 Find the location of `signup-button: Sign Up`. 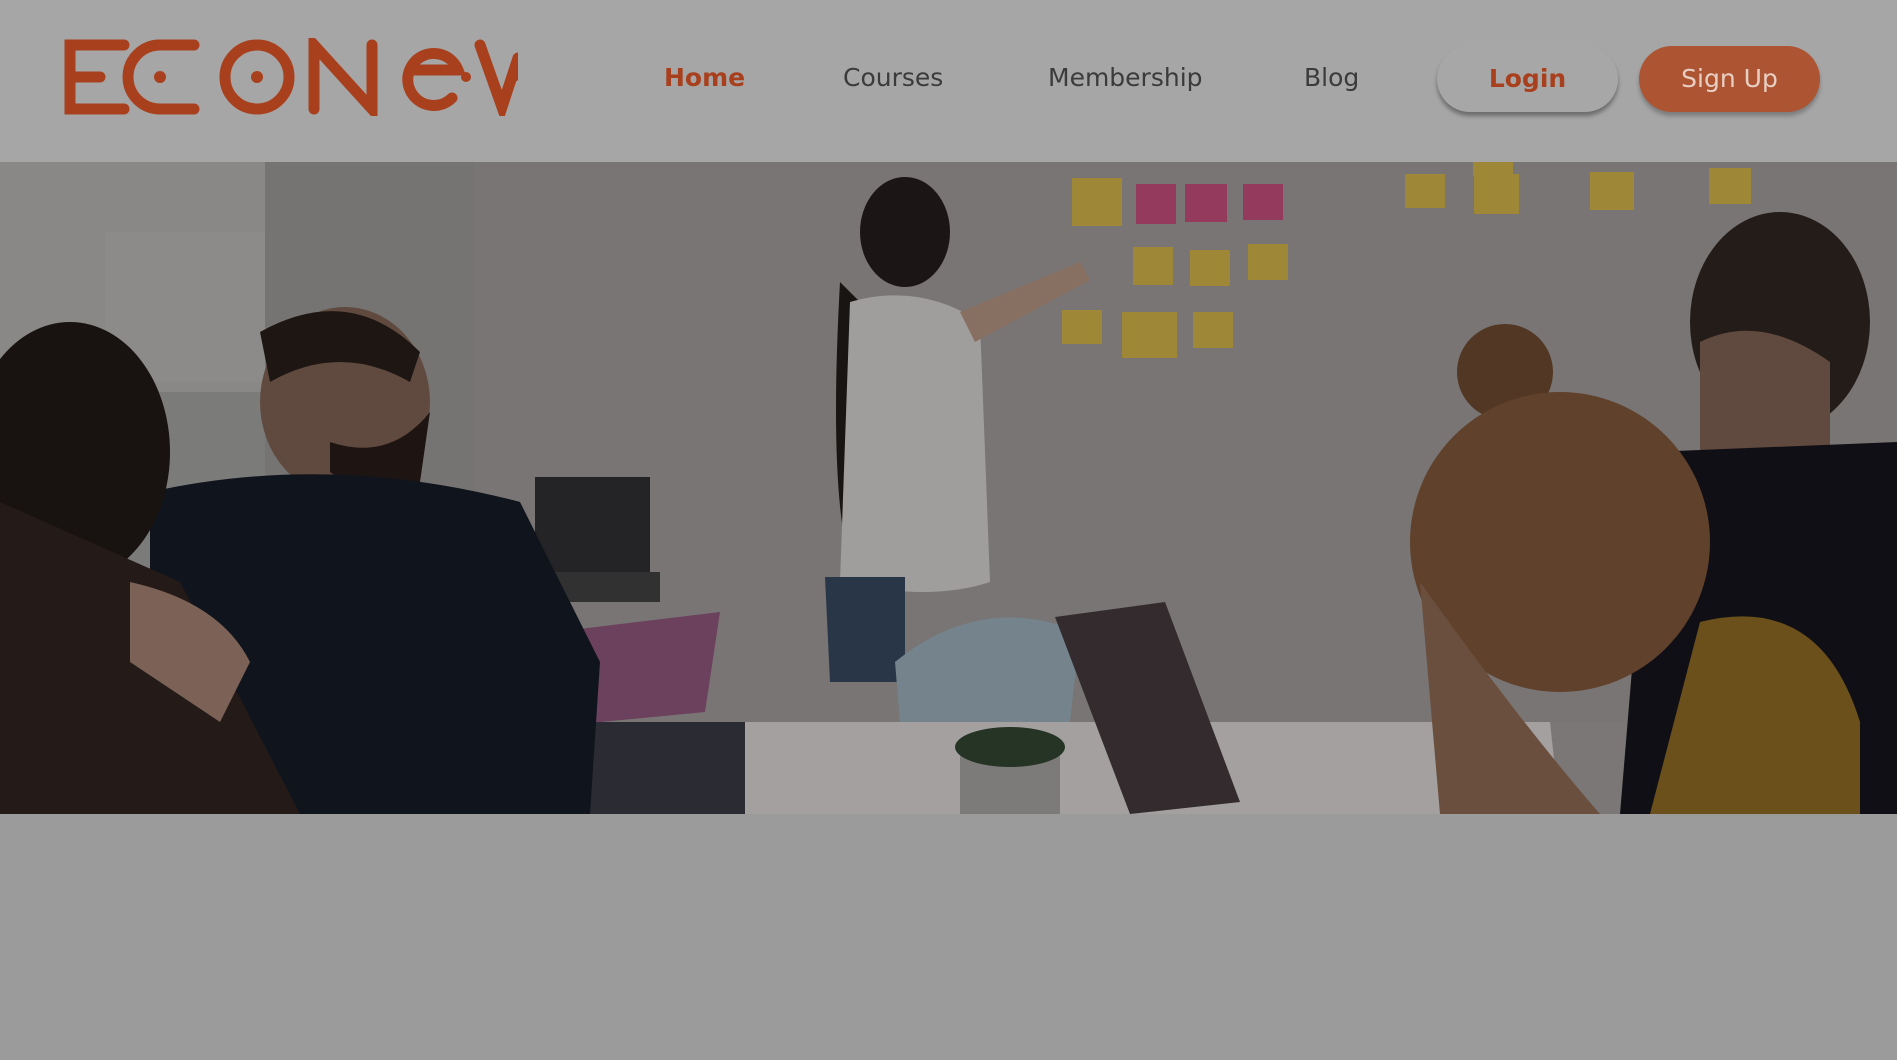

signup-button: Sign Up is located at coordinates (1729, 79).